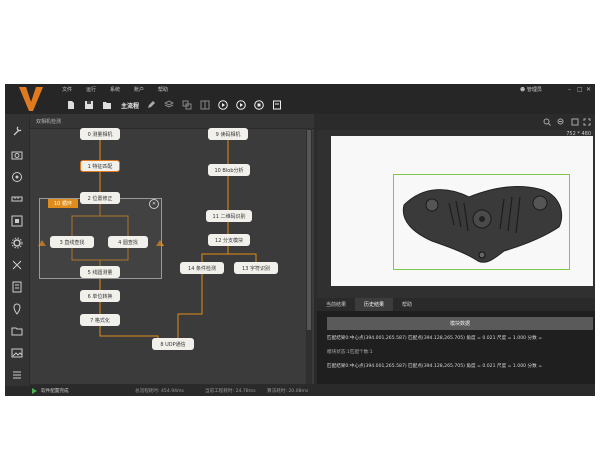  I want to click on grid-button, so click(205, 105).